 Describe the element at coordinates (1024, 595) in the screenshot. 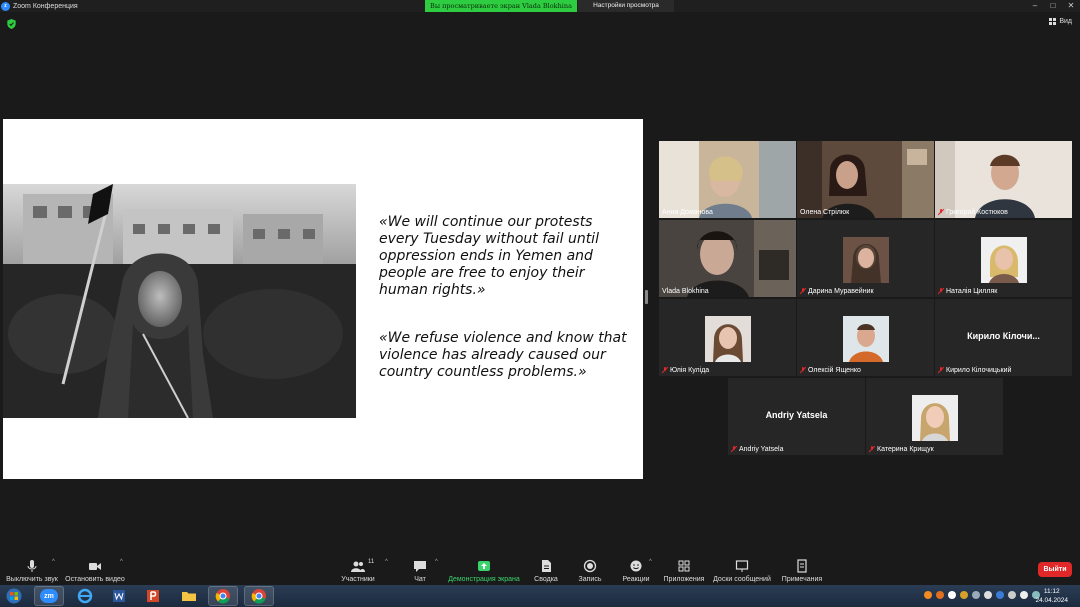

I see `network-icon` at that location.